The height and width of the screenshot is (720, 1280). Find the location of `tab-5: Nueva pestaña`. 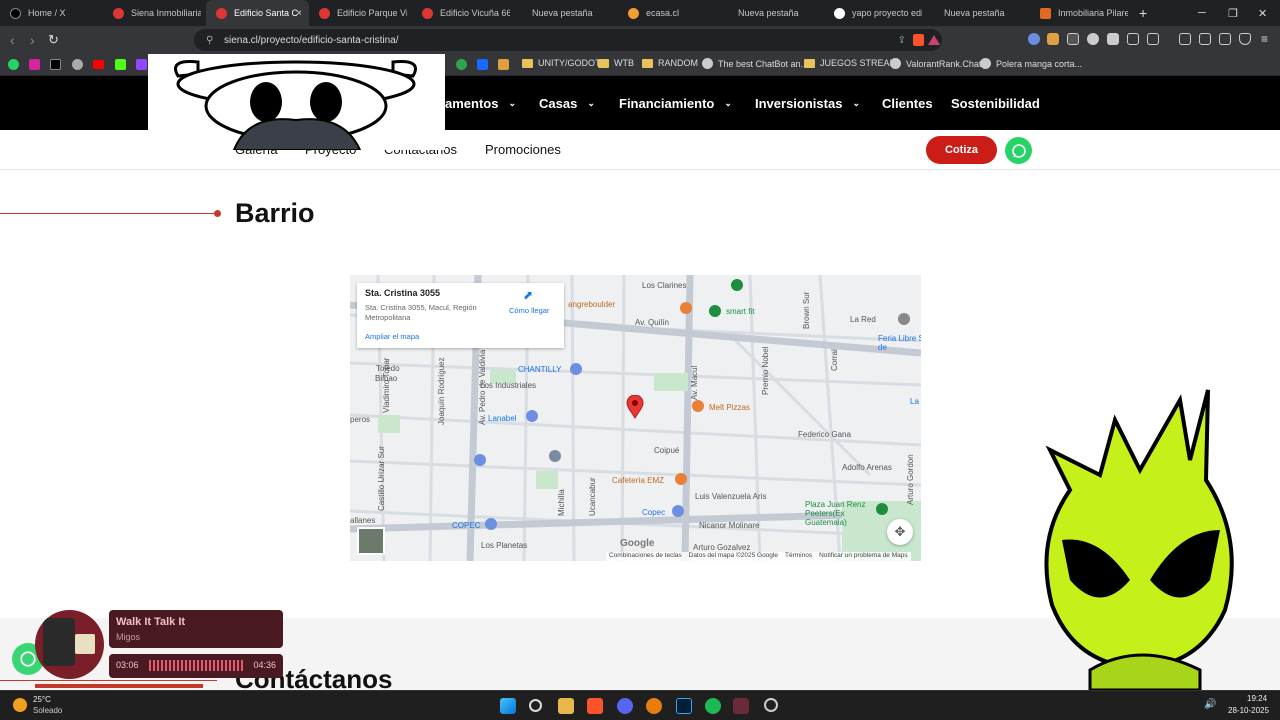

tab-5: Nueva pestaña is located at coordinates (566, 13).